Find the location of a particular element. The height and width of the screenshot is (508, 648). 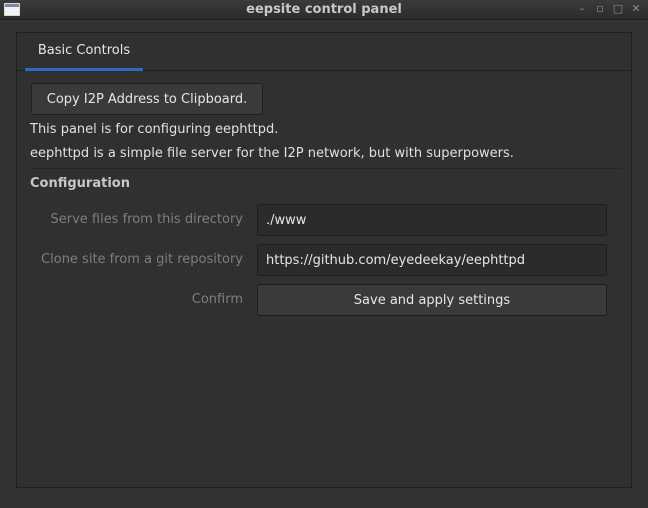

tab-bar: Basic Controls is located at coordinates (324, 52).